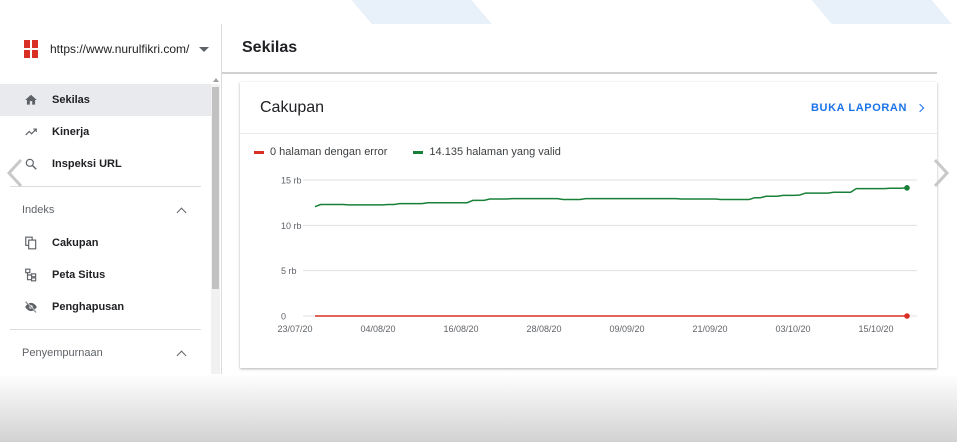 Image resolution: width=957 pixels, height=442 pixels. What do you see at coordinates (105, 132) in the screenshot?
I see `sidebar-item-kinerja: Kinerja` at bounding box center [105, 132].